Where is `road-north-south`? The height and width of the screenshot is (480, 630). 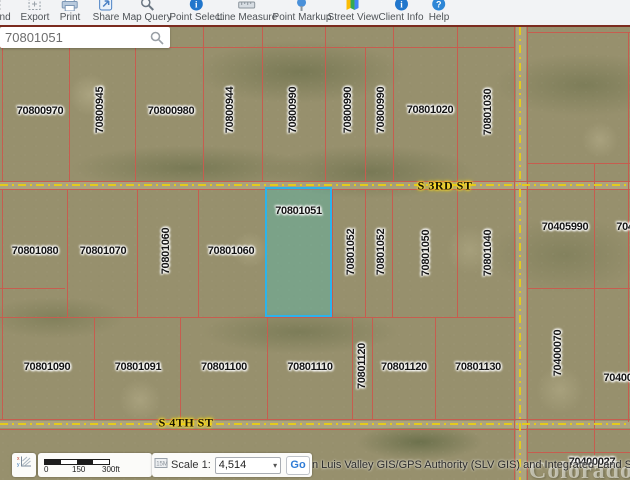
road-north-south is located at coordinates (521, 253).